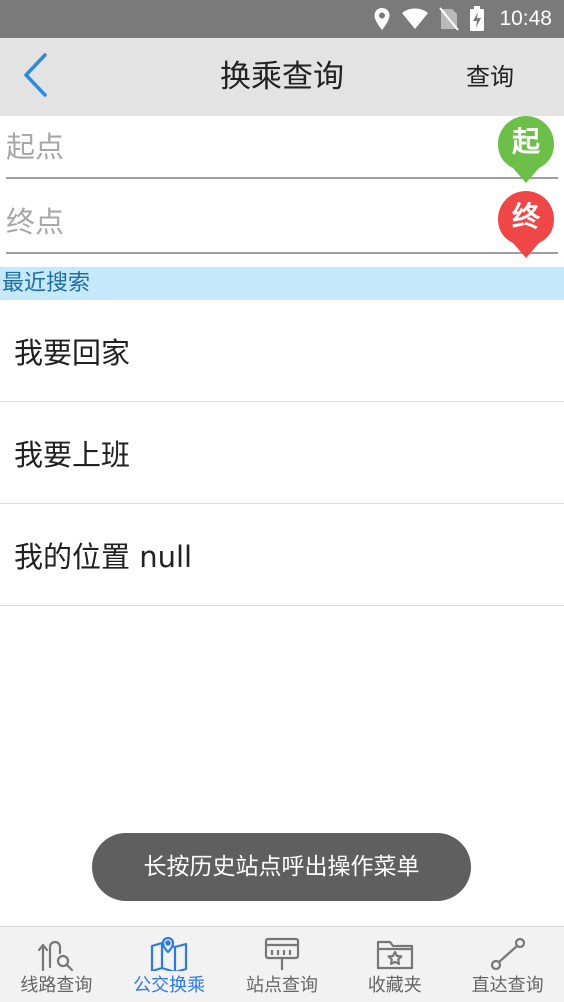 The image size is (564, 1002). I want to click on bottom-nav: 线路查询 公交换乘 站点查询 收藏夹 直达查询, so click(282, 964).